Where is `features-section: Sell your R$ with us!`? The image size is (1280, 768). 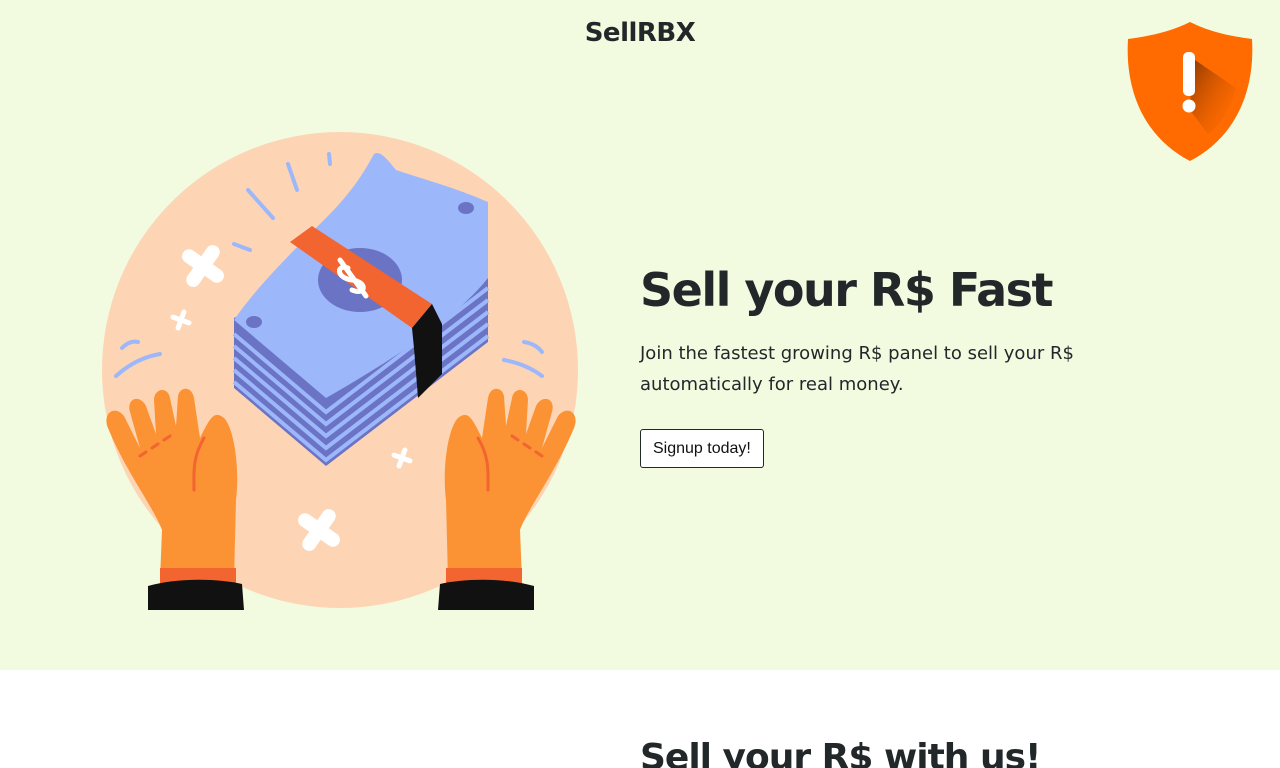 features-section: Sell your R$ with us! is located at coordinates (640, 719).